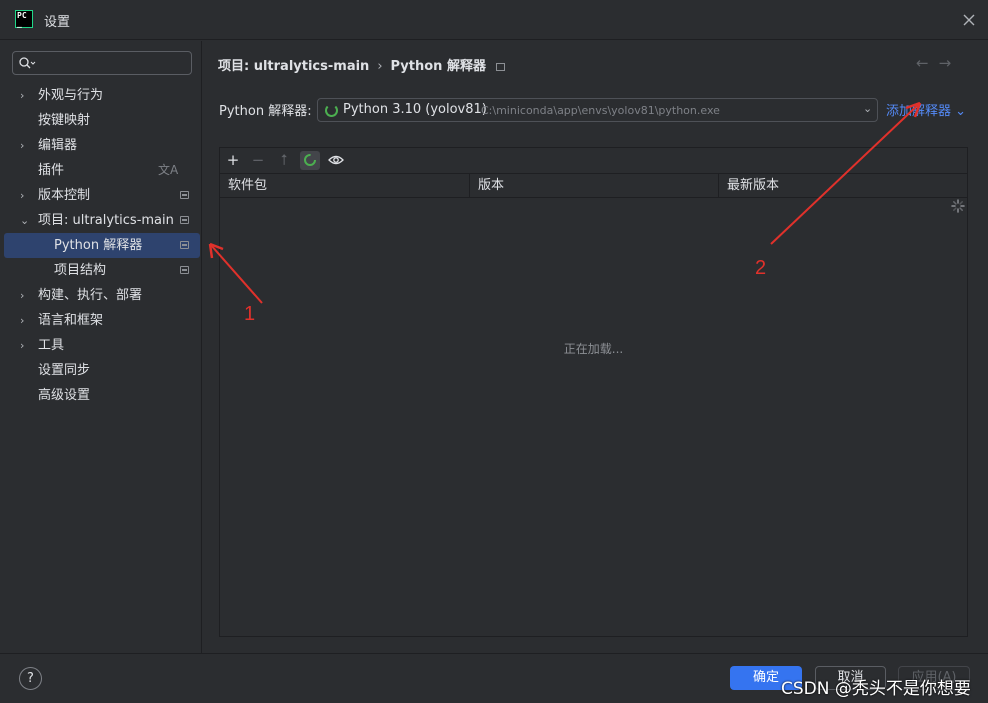  I want to click on sidebar-item-label: 设置同步, so click(64, 370).